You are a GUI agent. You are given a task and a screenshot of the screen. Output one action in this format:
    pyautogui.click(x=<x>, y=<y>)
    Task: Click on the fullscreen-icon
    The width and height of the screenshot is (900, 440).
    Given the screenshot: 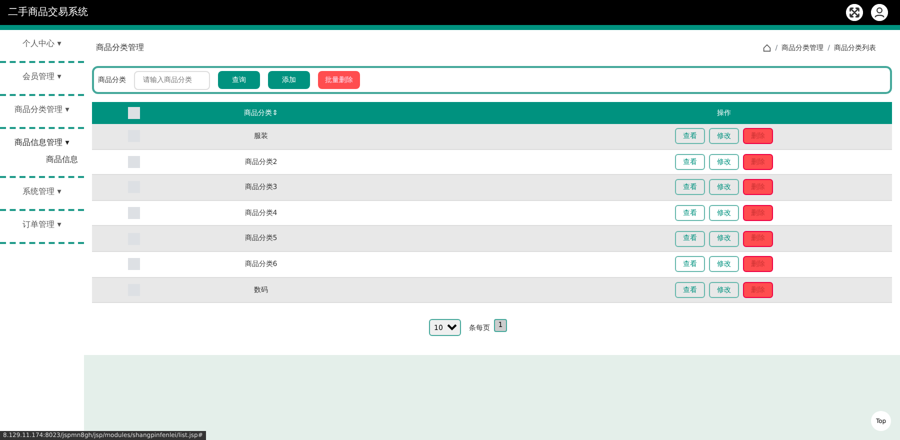 What is the action you would take?
    pyautogui.click(x=854, y=12)
    